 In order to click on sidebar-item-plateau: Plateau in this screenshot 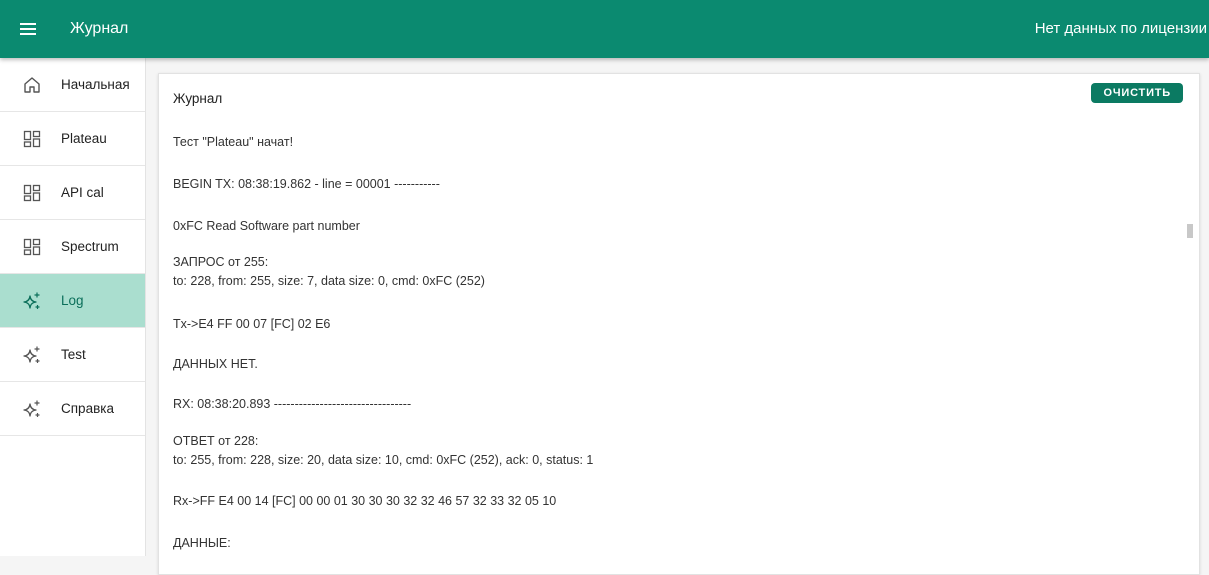, I will do `click(72, 139)`.